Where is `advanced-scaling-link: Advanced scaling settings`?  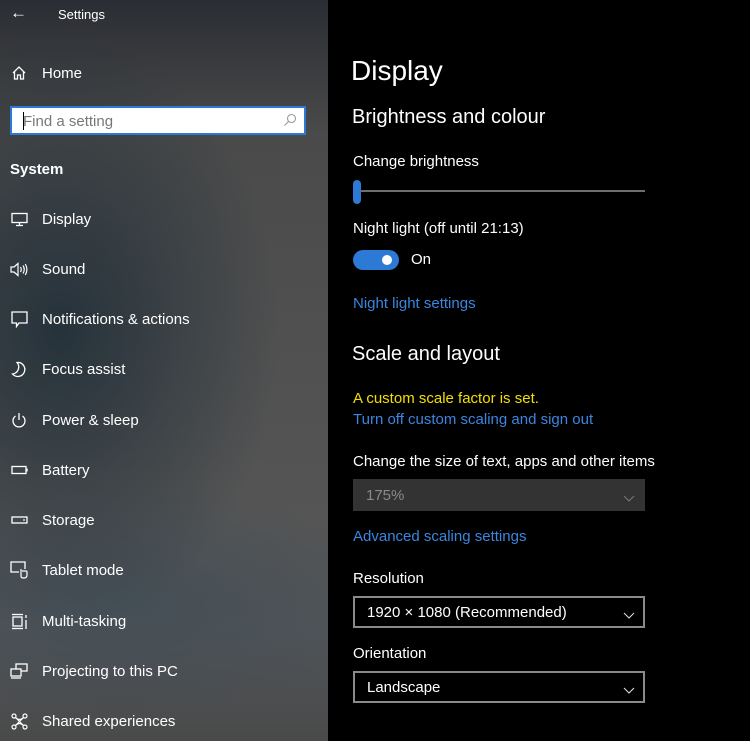
advanced-scaling-link: Advanced scaling settings is located at coordinates (439, 536).